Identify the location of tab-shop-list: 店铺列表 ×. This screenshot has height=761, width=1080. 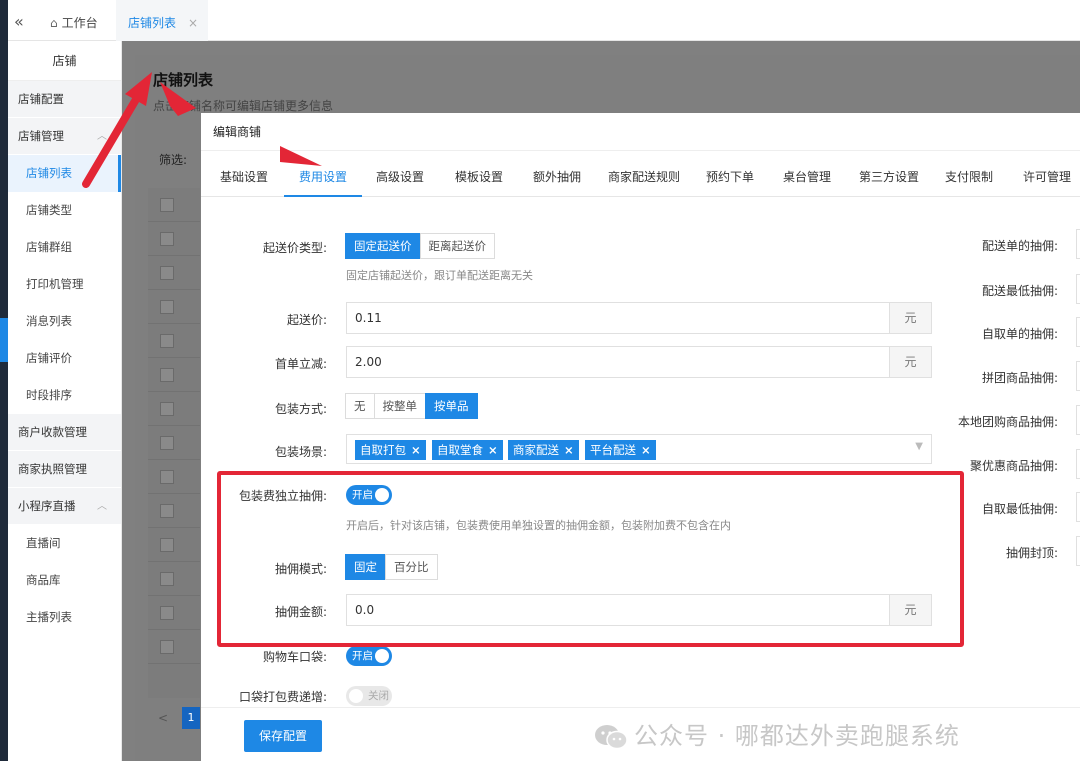
(162, 20).